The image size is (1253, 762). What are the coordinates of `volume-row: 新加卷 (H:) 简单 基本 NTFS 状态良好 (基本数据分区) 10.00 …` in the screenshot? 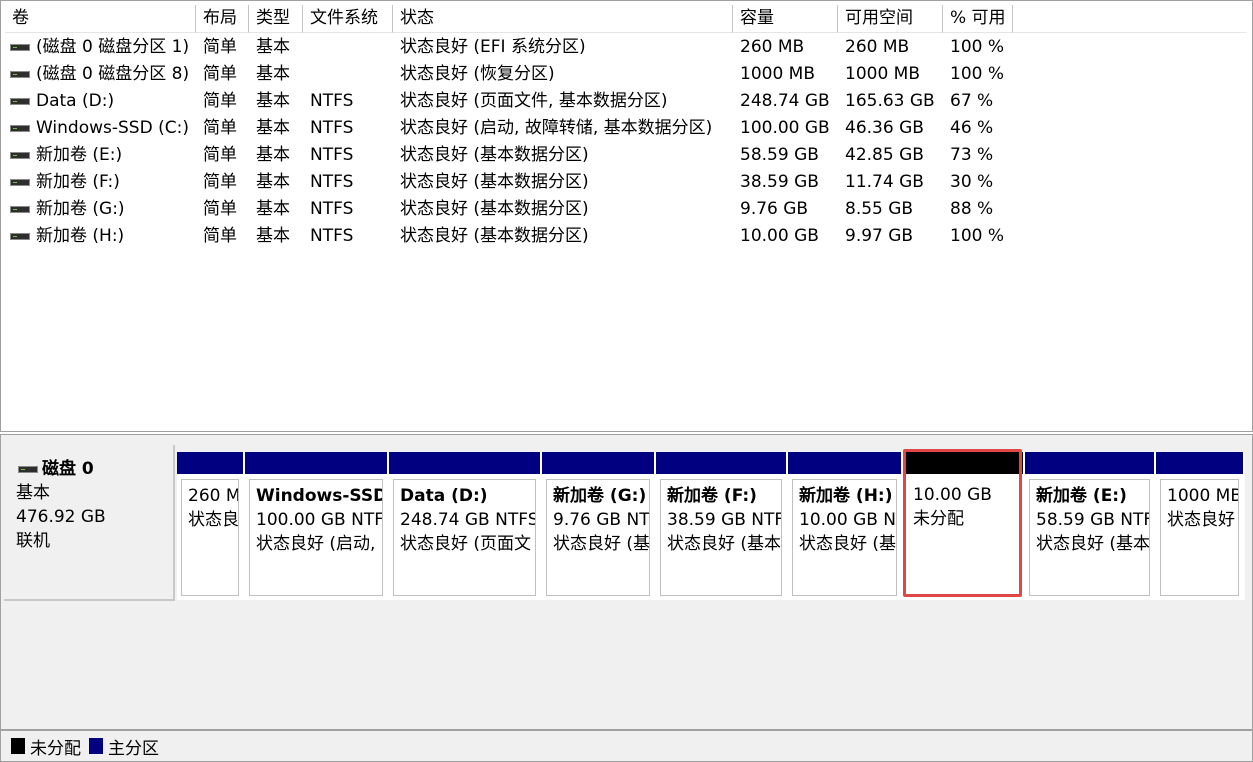 It's located at (509, 236).